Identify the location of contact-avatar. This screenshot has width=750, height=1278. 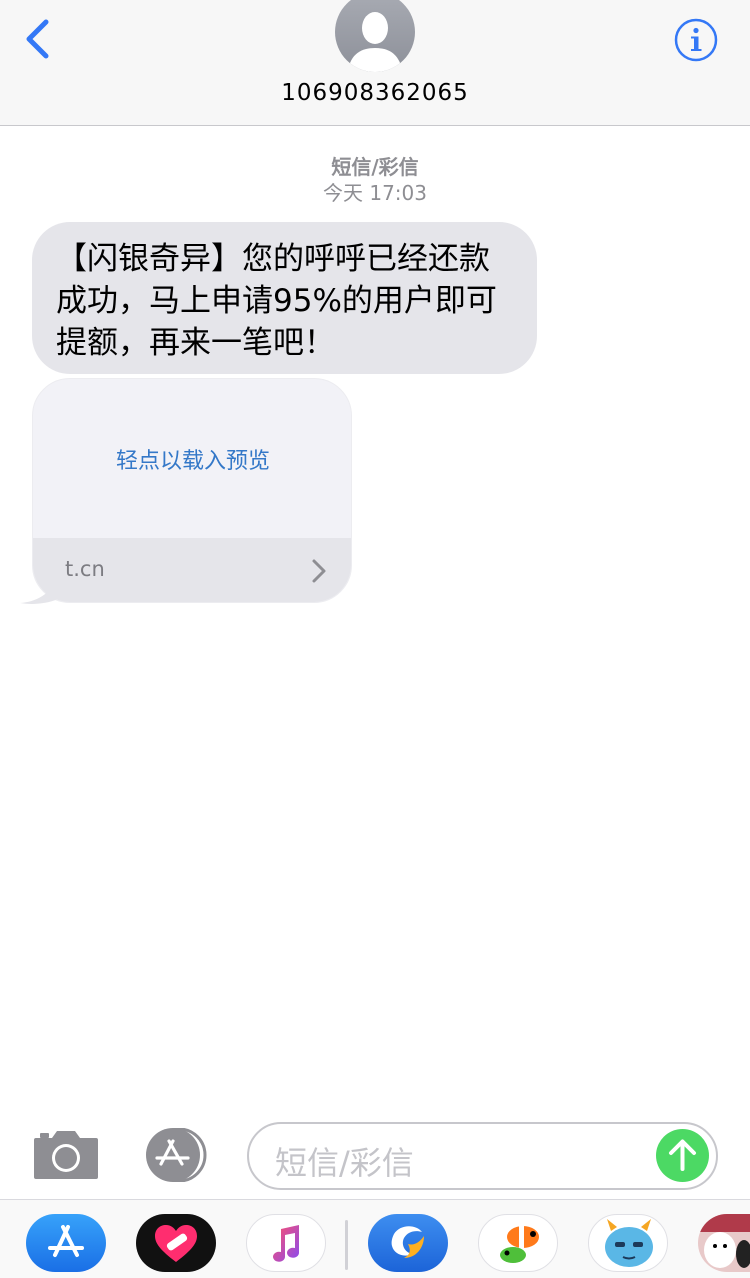
(375, 36).